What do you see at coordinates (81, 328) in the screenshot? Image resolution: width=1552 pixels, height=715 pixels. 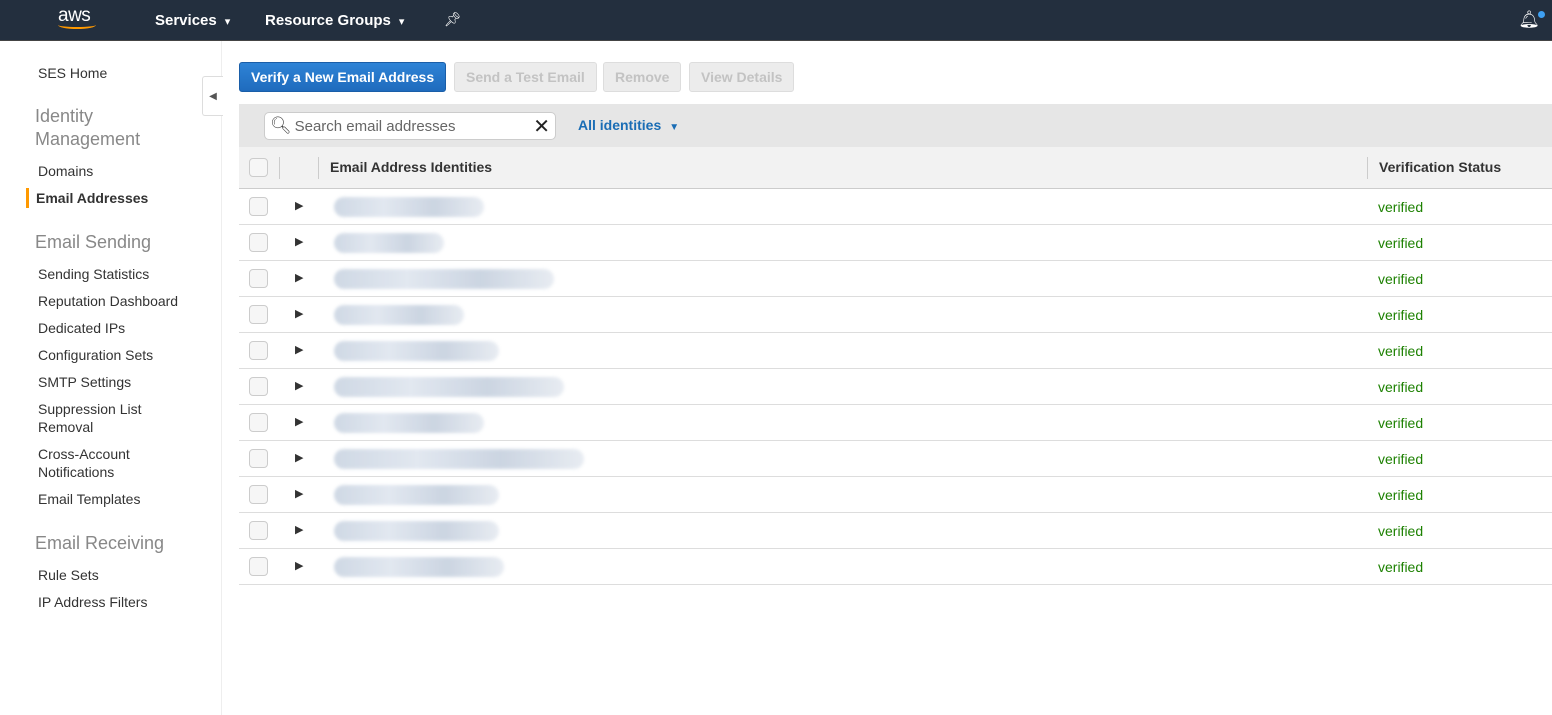 I see `sidebar-item-dedicated-ips: Dedicated IPs` at bounding box center [81, 328].